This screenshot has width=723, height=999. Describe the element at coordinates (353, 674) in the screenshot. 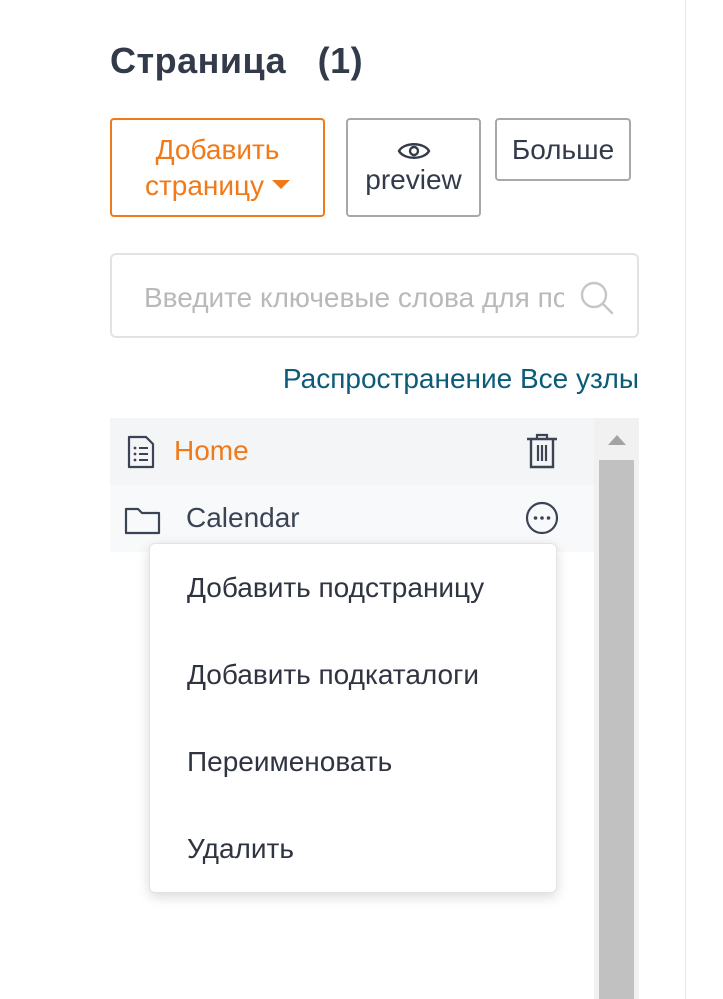

I see `menu-item-add-subfolder: Добавить подкаталоги` at that location.